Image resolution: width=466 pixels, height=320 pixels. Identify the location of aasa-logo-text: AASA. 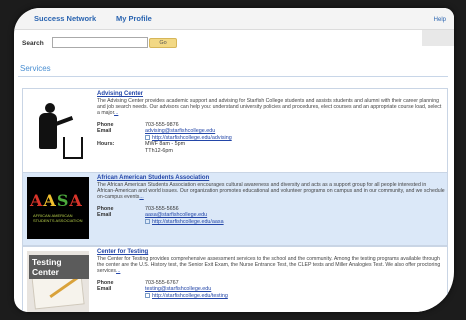
(56, 200).